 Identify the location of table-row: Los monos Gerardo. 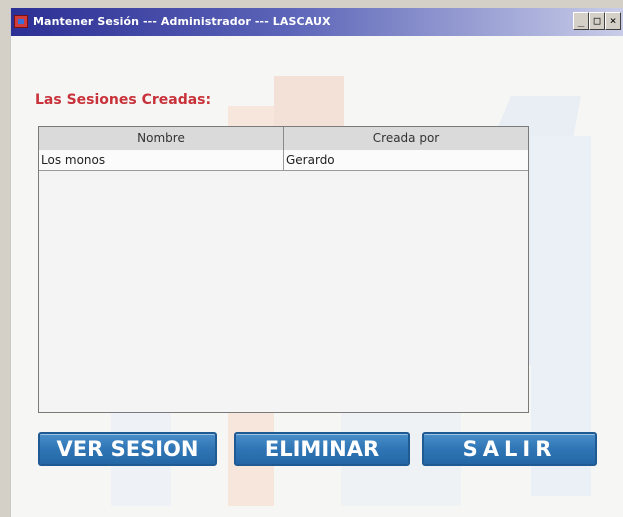
(283, 160).